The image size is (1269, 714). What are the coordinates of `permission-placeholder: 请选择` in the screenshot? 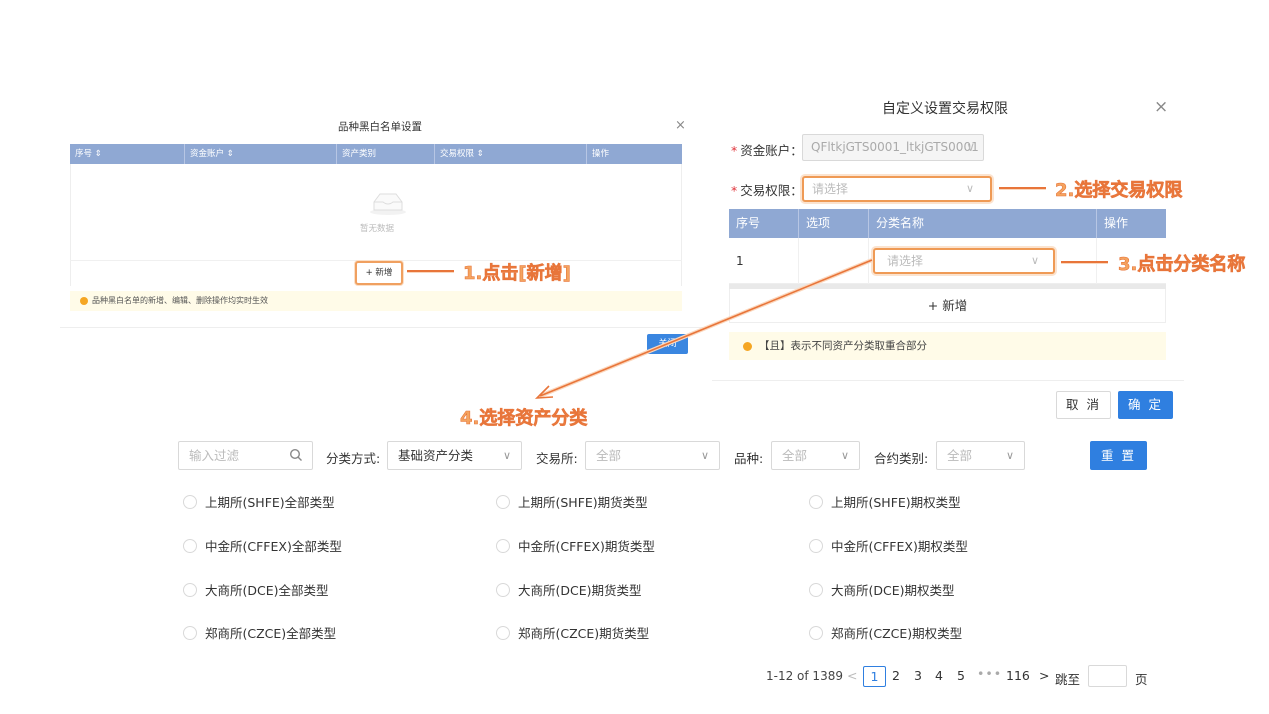 It's located at (830, 189).